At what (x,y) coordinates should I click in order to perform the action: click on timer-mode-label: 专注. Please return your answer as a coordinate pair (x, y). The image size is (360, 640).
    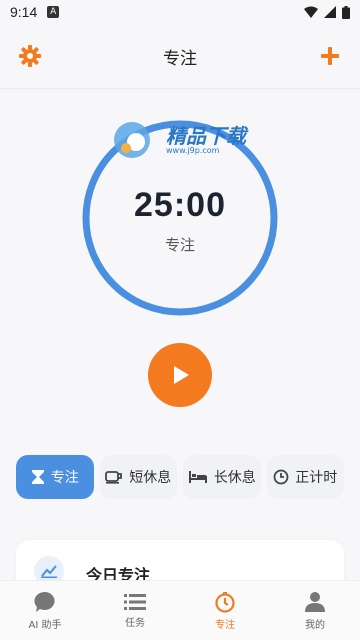
    Looking at the image, I should click on (179, 245).